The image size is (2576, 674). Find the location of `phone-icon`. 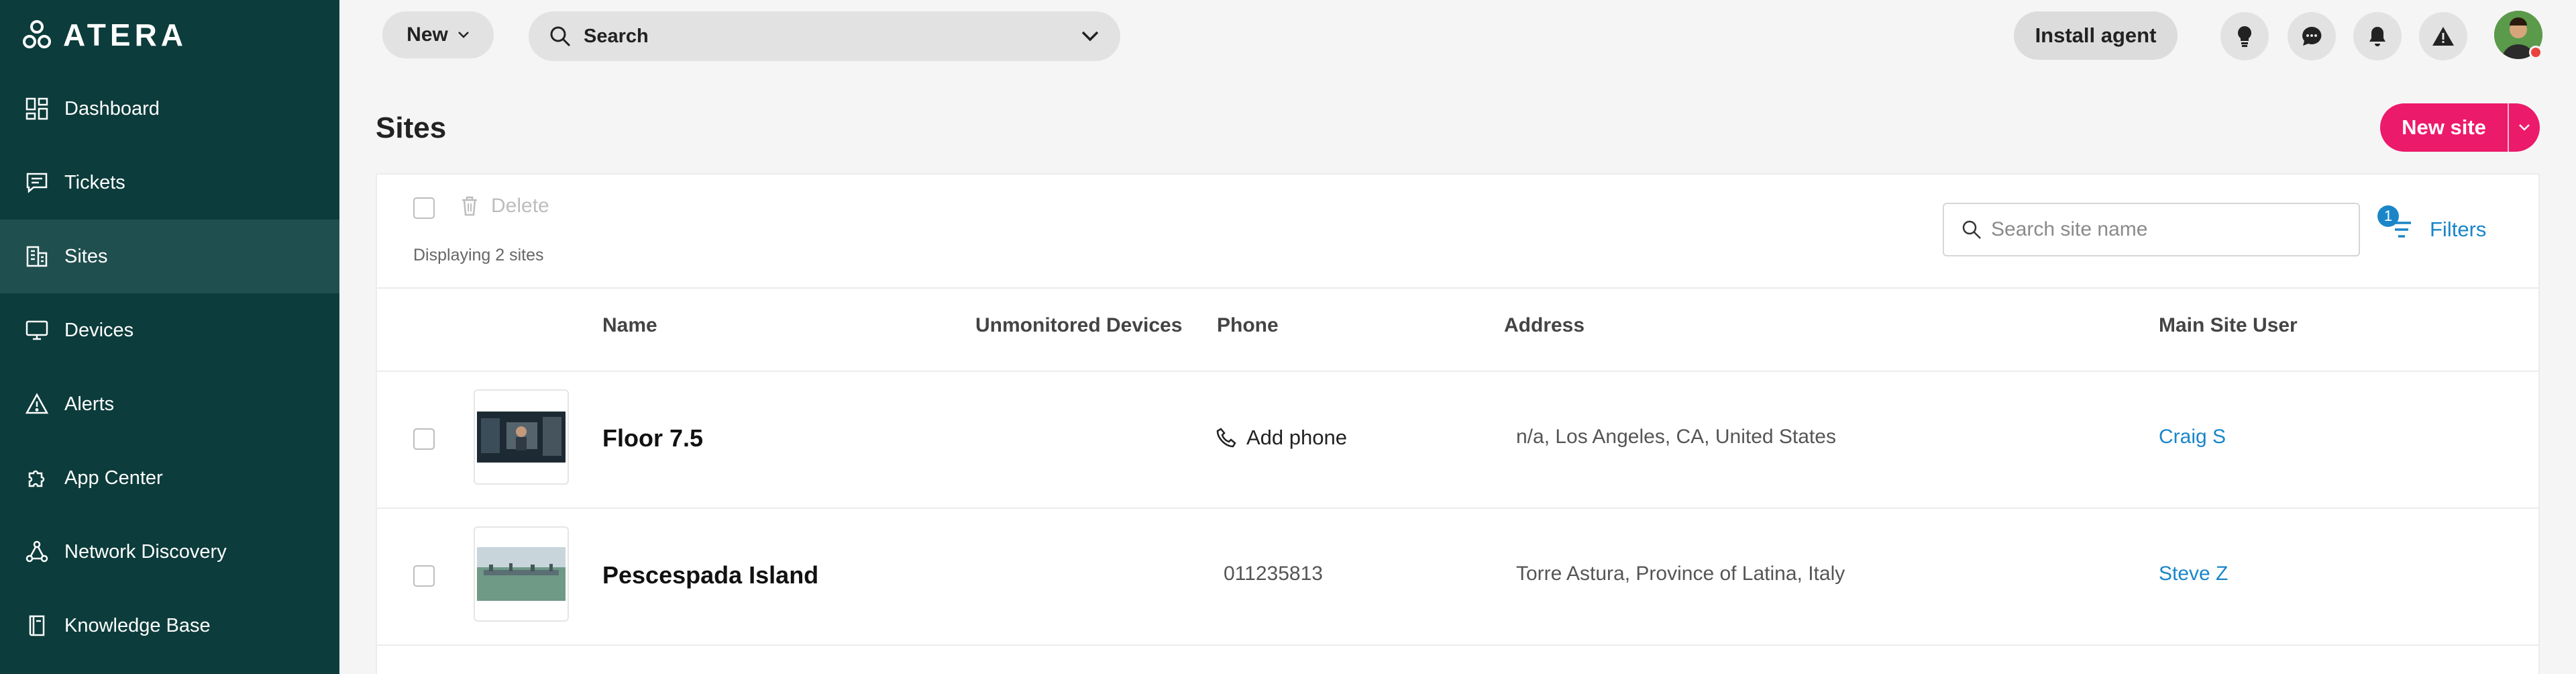

phone-icon is located at coordinates (1226, 438).